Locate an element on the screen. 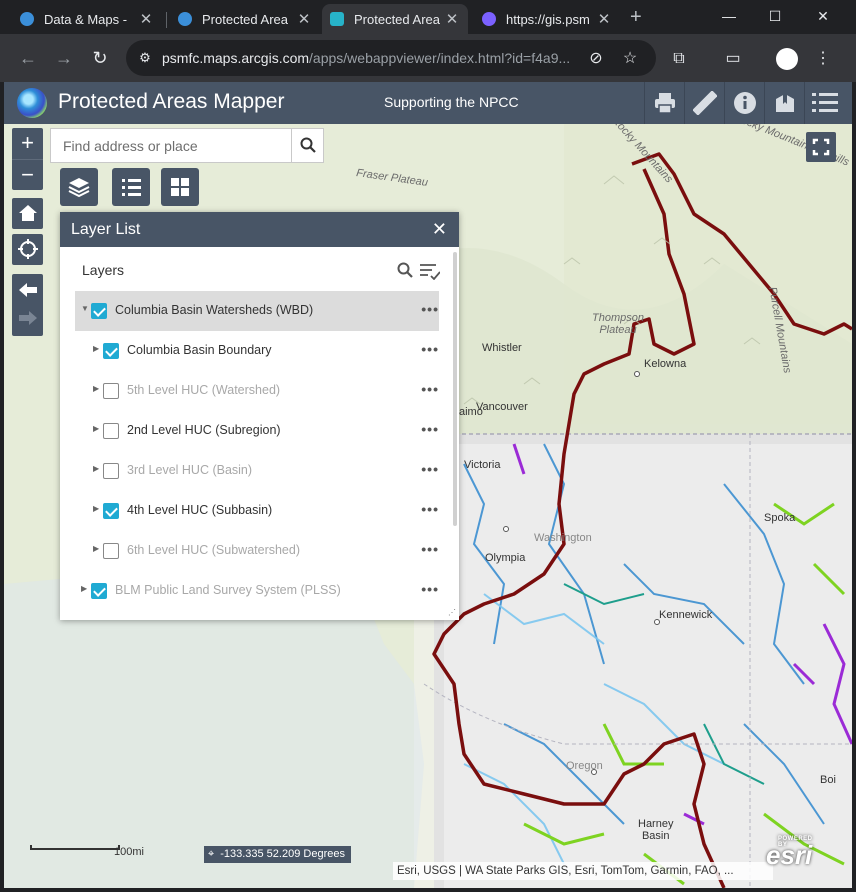 The height and width of the screenshot is (892, 856). locate-icon is located at coordinates (27, 249).